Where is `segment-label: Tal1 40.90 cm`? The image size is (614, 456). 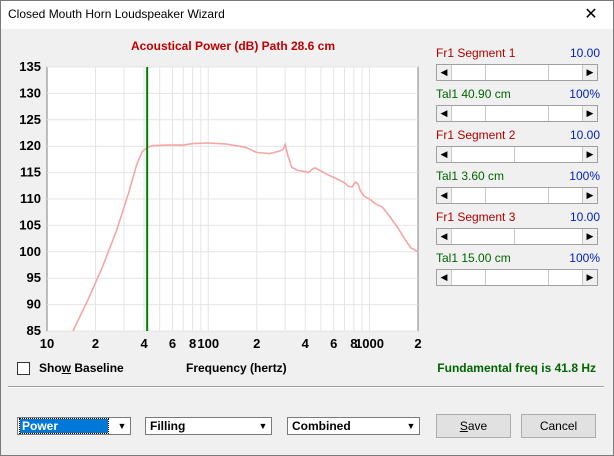
segment-label: Tal1 40.90 cm is located at coordinates (473, 94).